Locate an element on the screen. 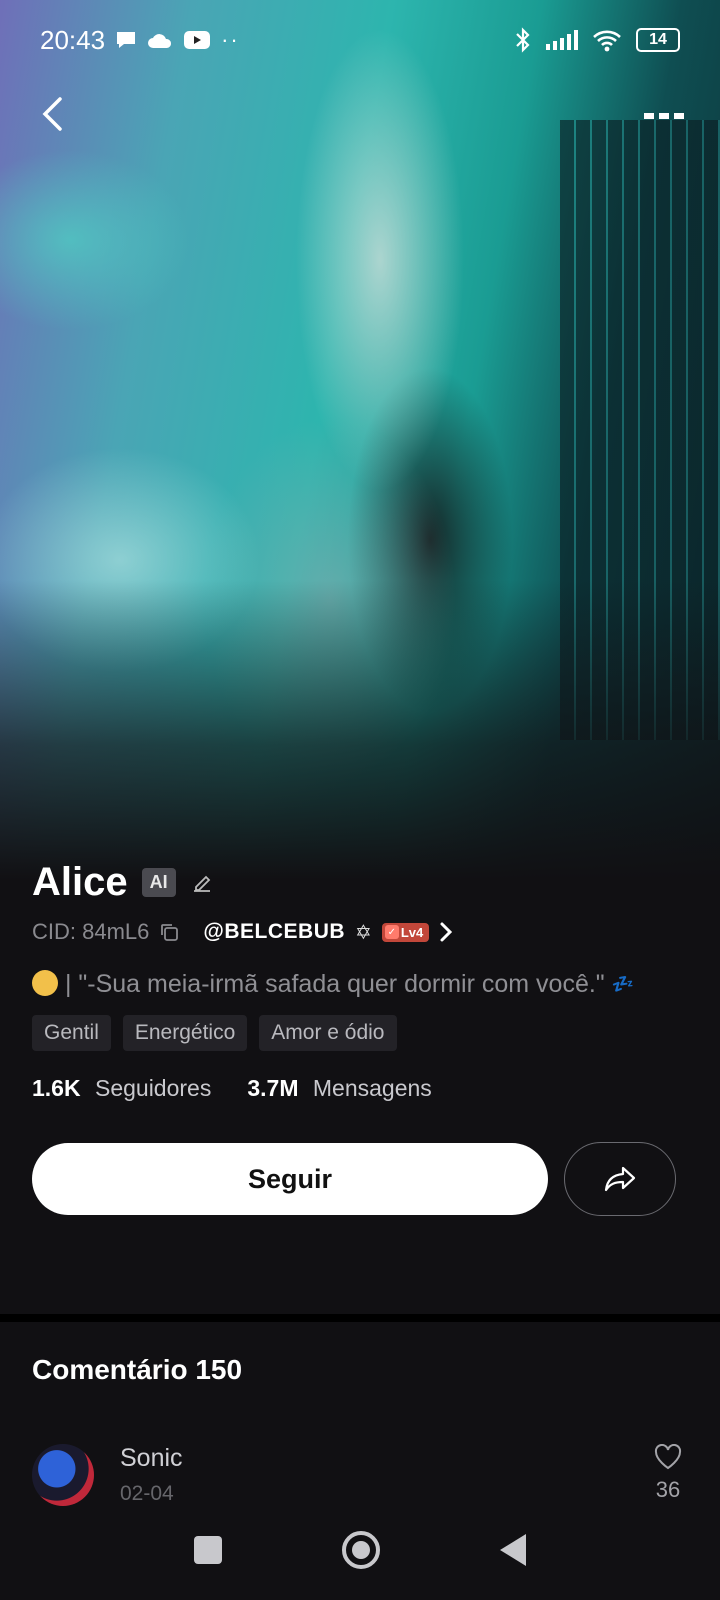 This screenshot has height=1600, width=720. more-icon is located at coordinates (649, 116).